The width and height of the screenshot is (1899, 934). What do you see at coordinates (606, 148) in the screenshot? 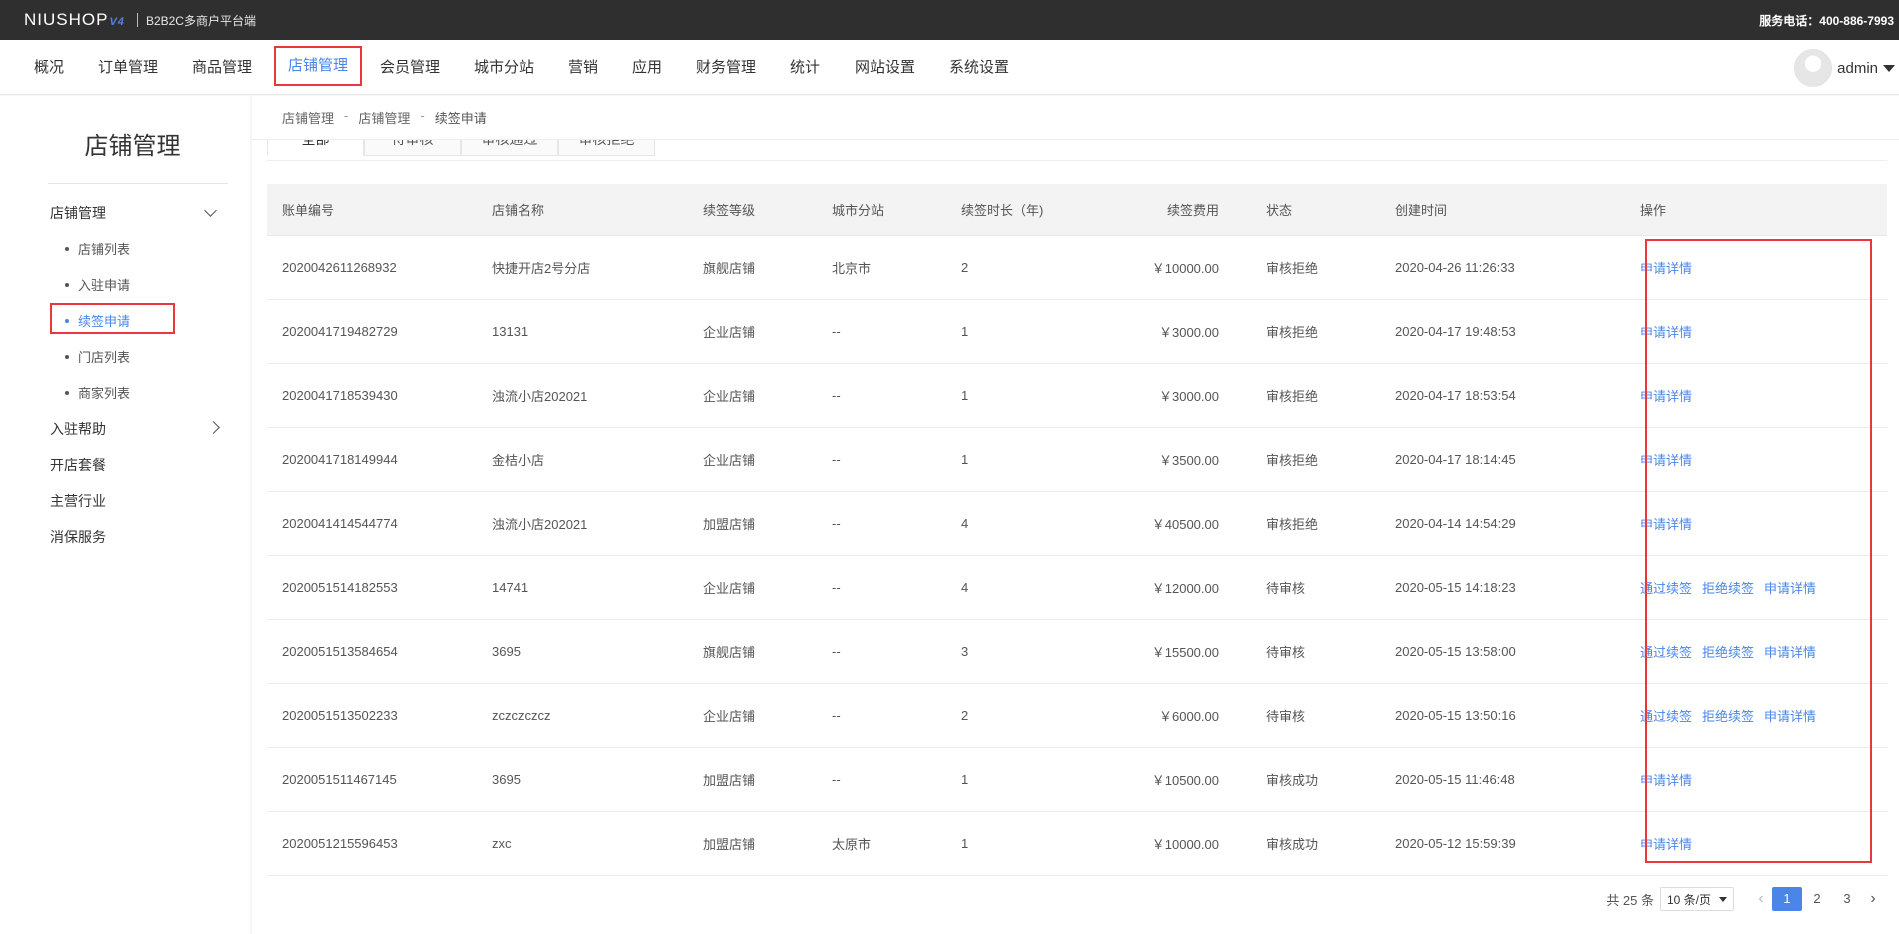
I see `tab-rejected: 审核拒绝` at bounding box center [606, 148].